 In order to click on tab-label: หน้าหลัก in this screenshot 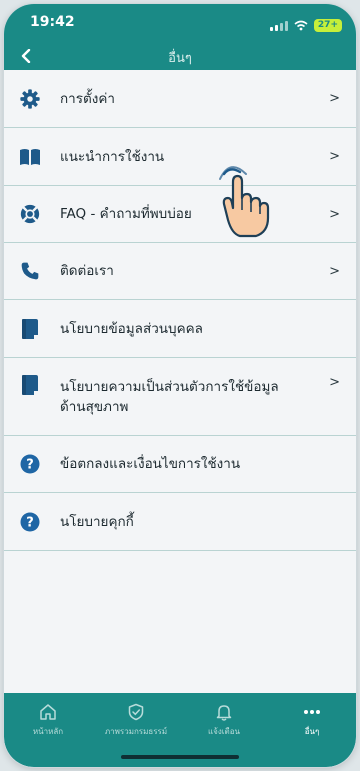, I will do `click(48, 731)`.